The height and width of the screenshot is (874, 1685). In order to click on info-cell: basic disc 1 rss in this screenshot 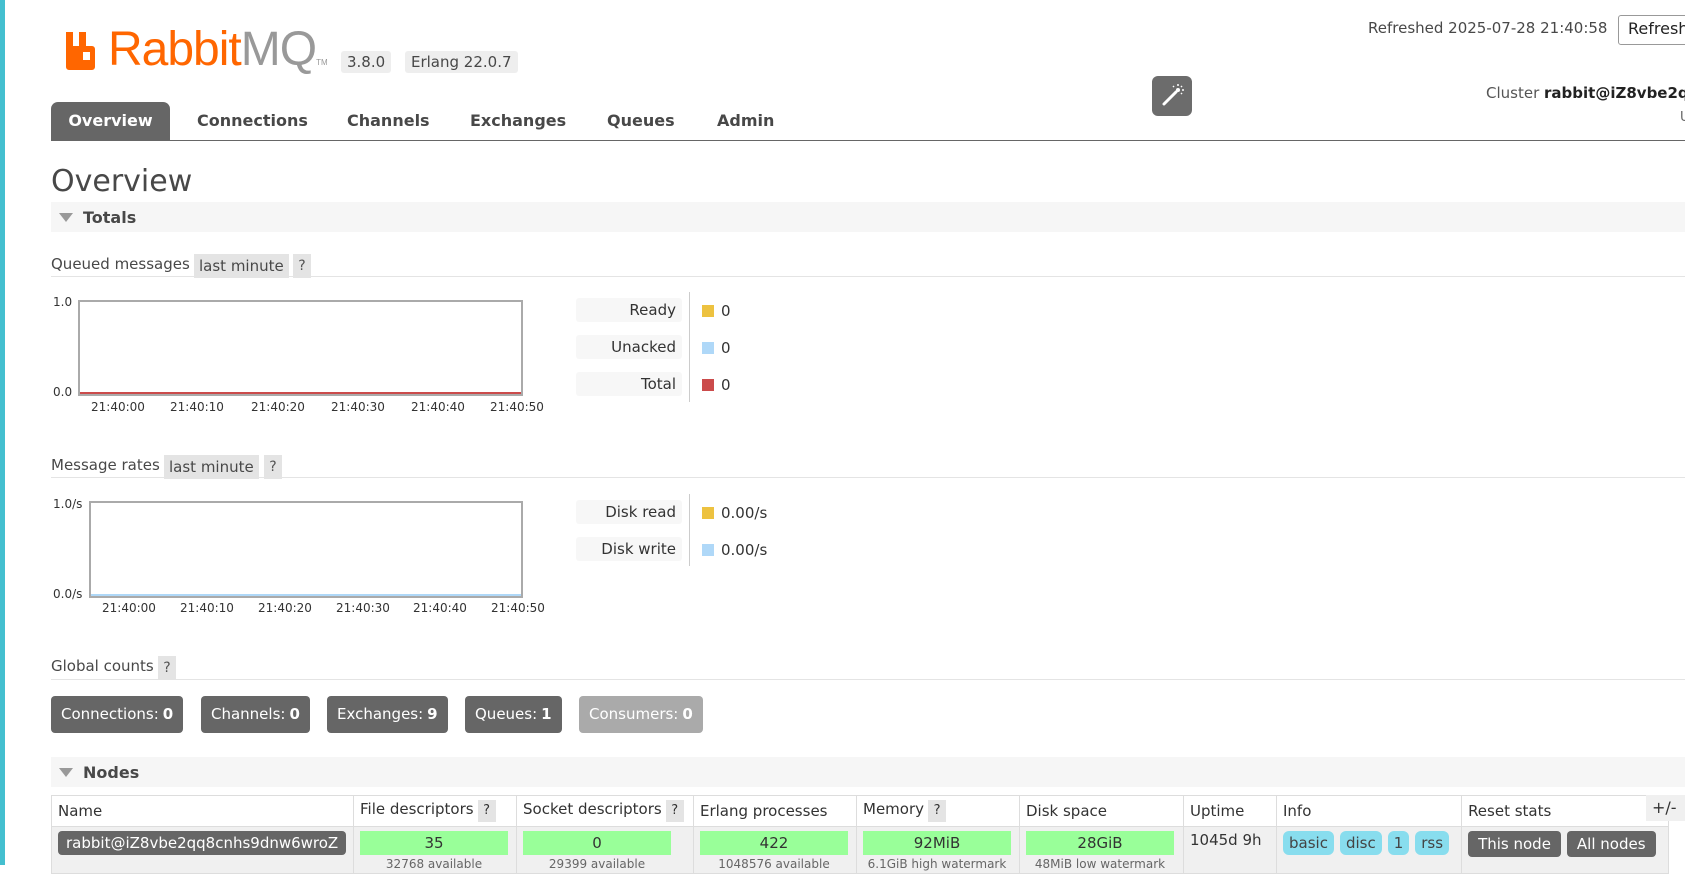, I will do `click(1369, 850)`.